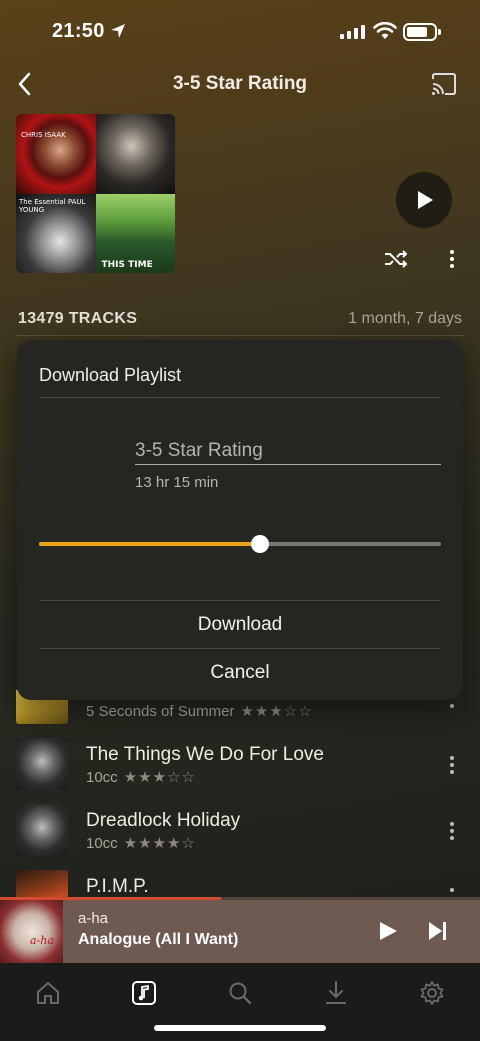 The width and height of the screenshot is (480, 1041). Describe the element at coordinates (452, 259) in the screenshot. I see `more-options-icon` at that location.